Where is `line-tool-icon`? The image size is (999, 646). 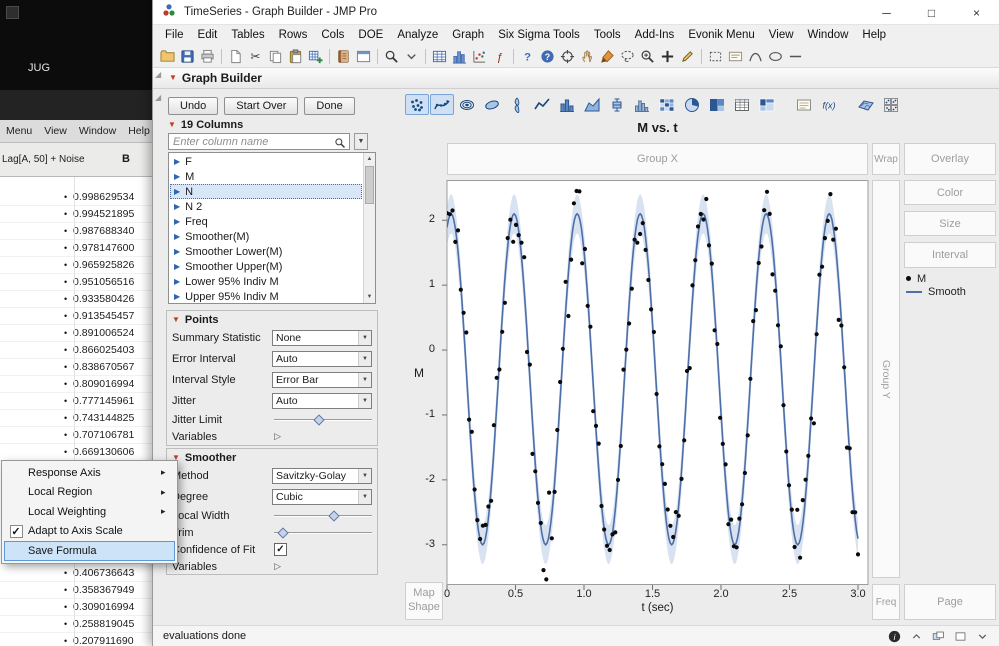
line-tool-icon is located at coordinates (795, 56).